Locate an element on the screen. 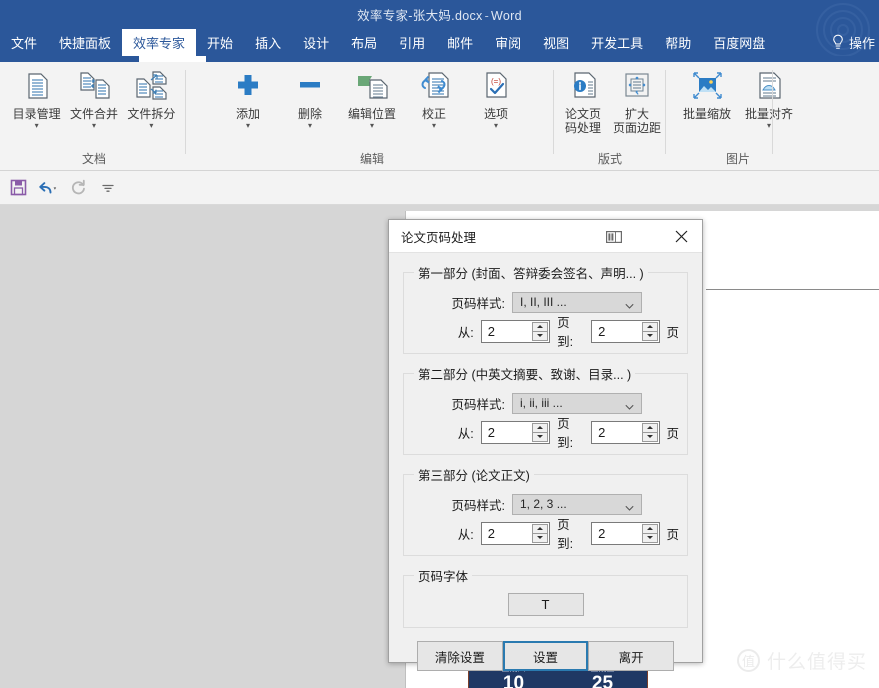 Image resolution: width=879 pixels, height=688 pixels. from-label: 从: is located at coordinates (465, 534).